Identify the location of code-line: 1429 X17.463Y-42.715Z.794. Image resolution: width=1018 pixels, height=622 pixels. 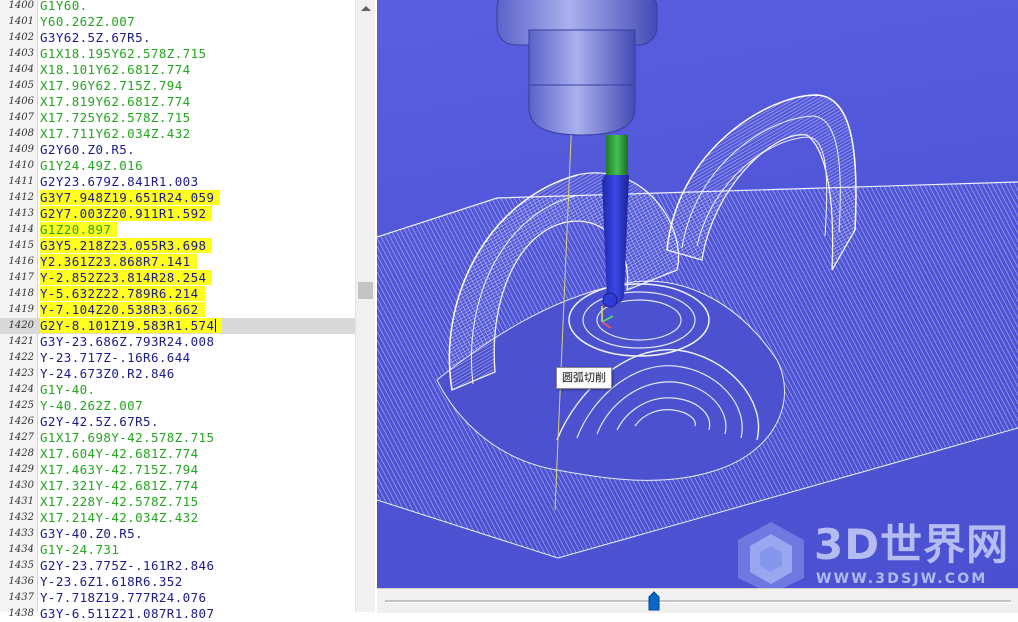
(177, 470).